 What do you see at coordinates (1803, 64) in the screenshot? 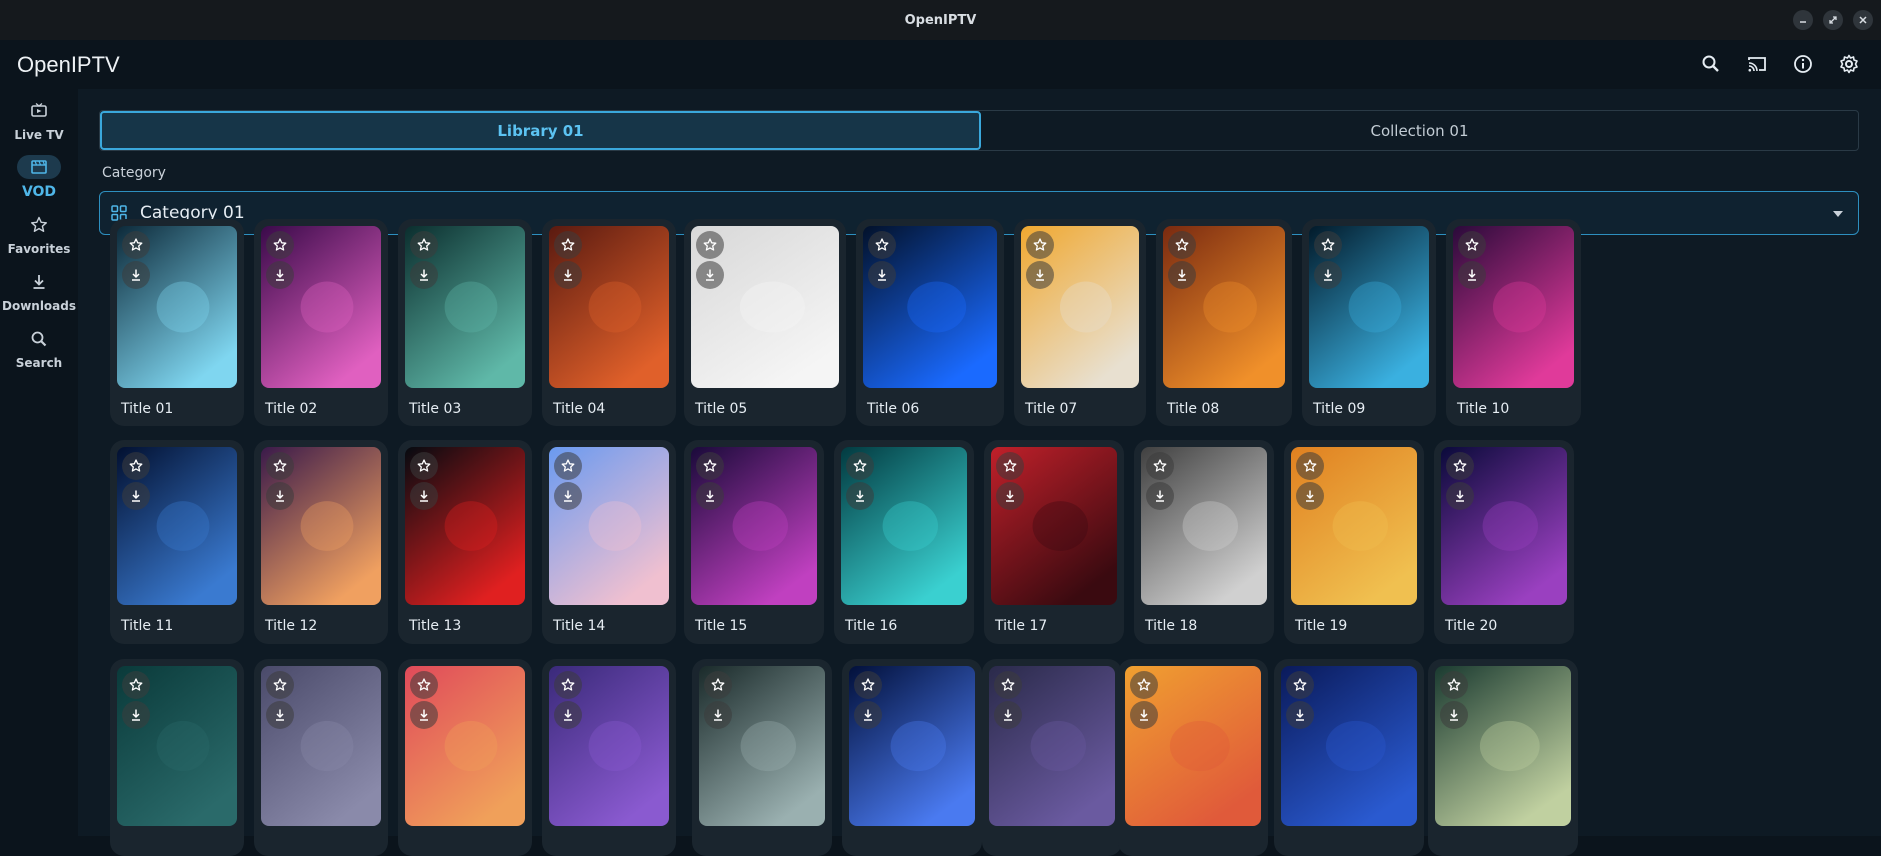
I see `info-button` at bounding box center [1803, 64].